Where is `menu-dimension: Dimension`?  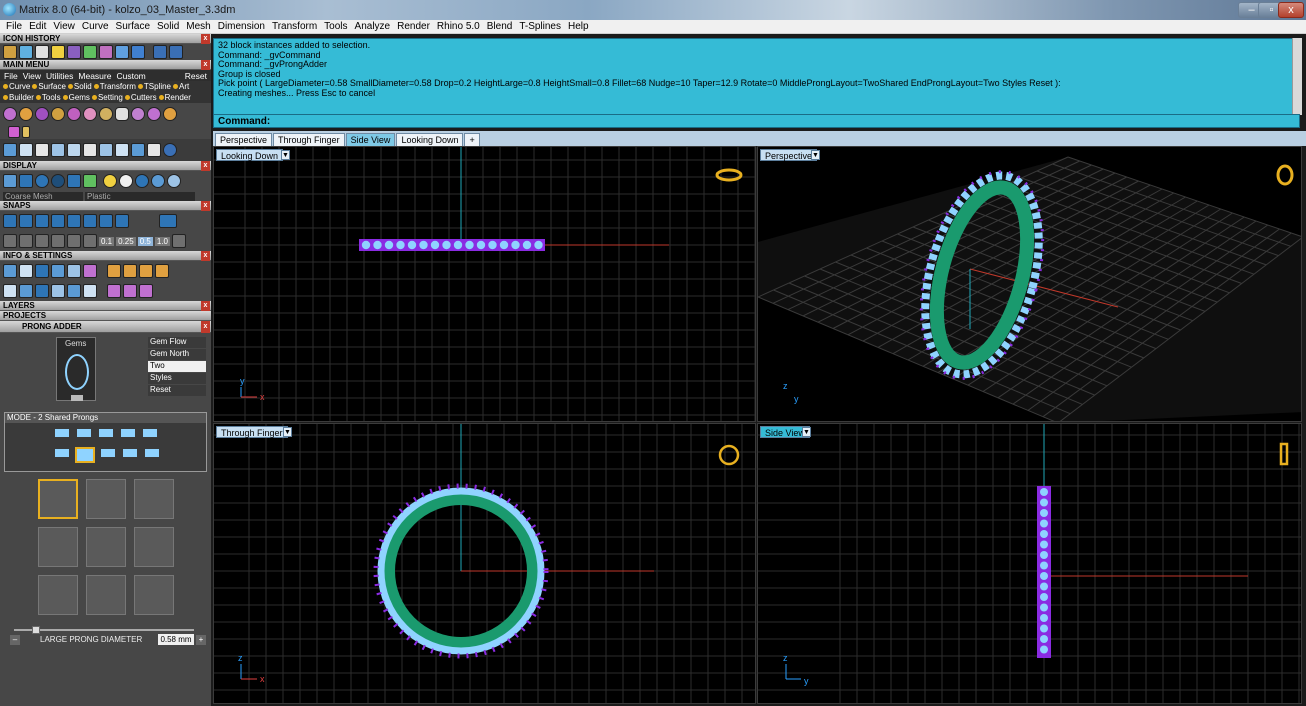
menu-dimension: Dimension is located at coordinates (241, 26).